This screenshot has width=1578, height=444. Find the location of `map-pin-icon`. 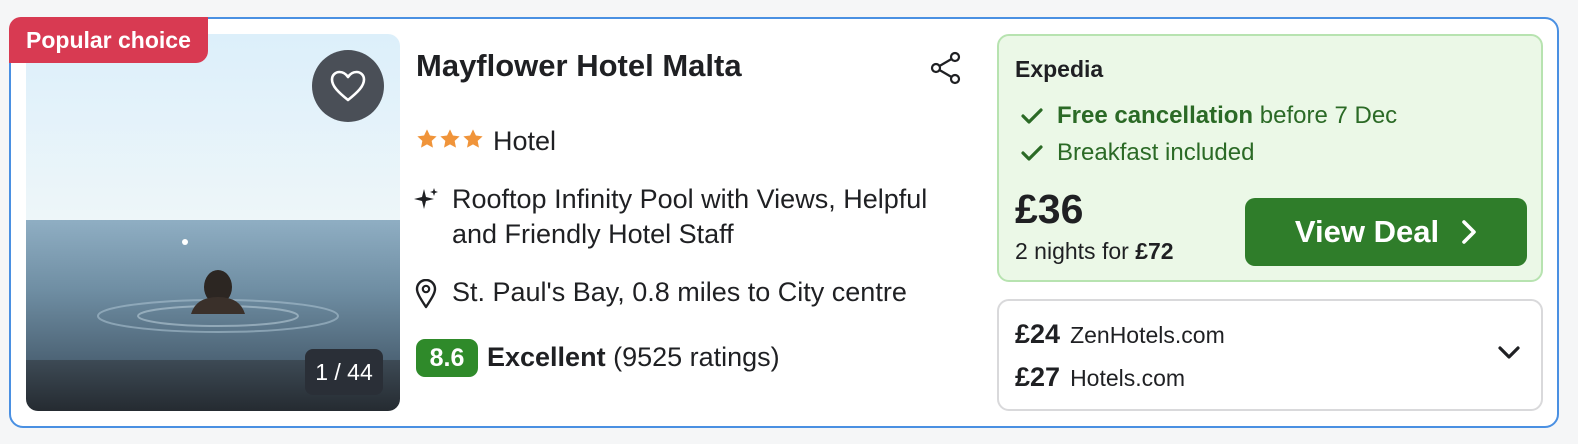

map-pin-icon is located at coordinates (426, 296).